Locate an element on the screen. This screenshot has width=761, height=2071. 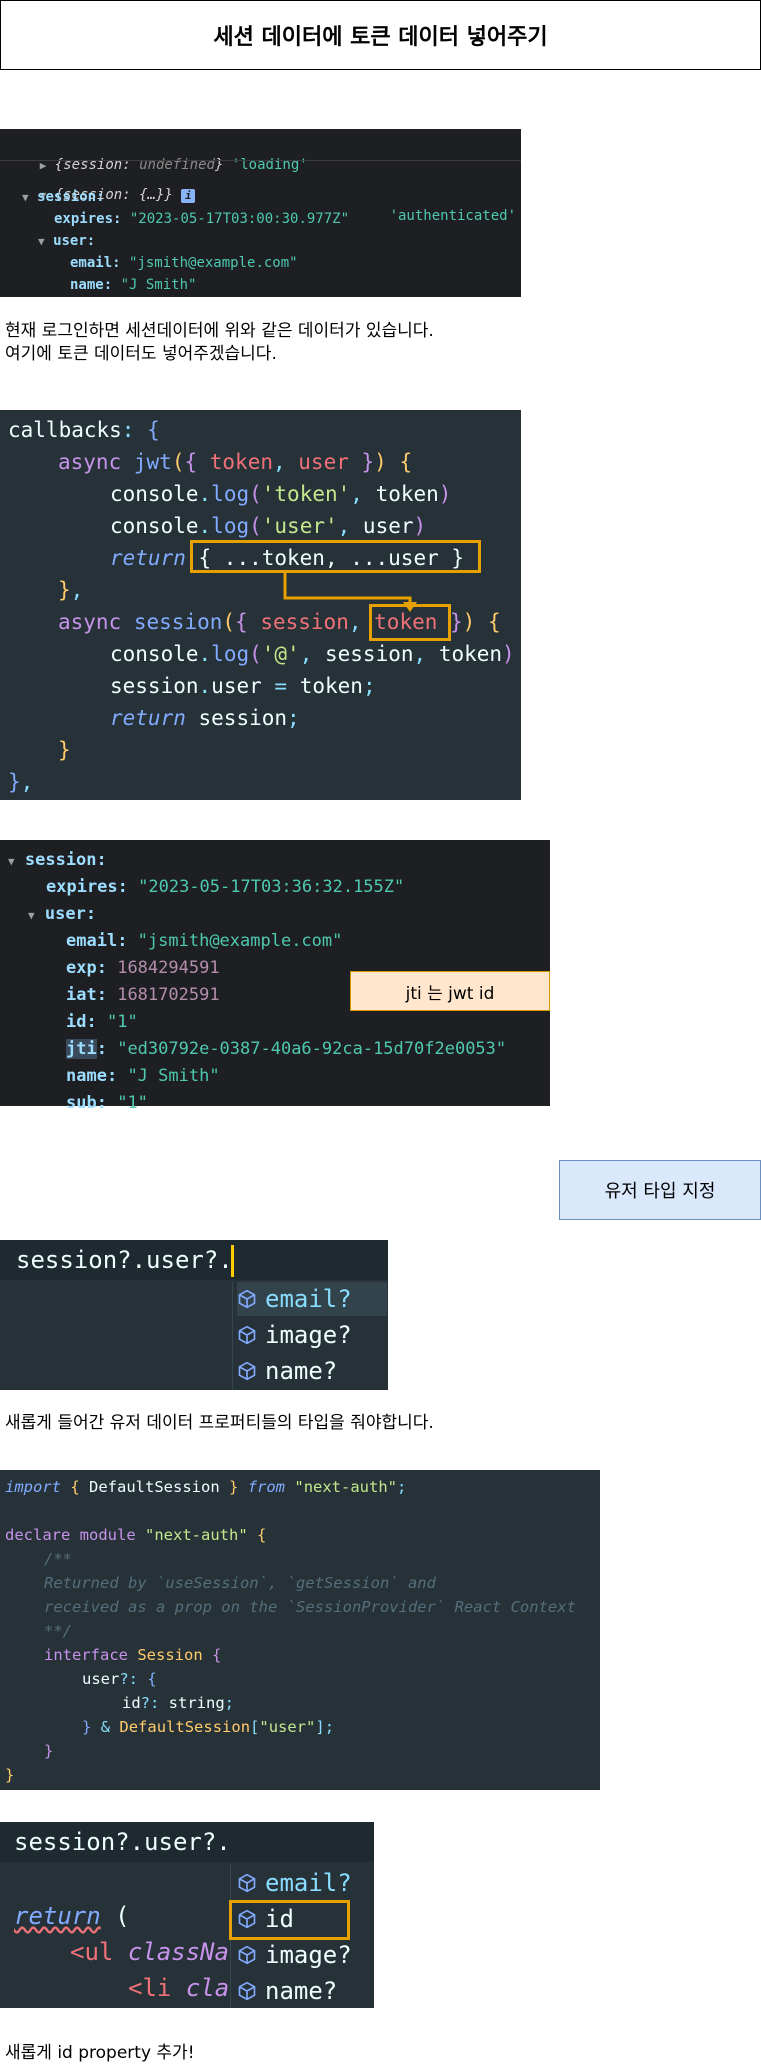
keyword-import: import is located at coordinates (33, 1487).